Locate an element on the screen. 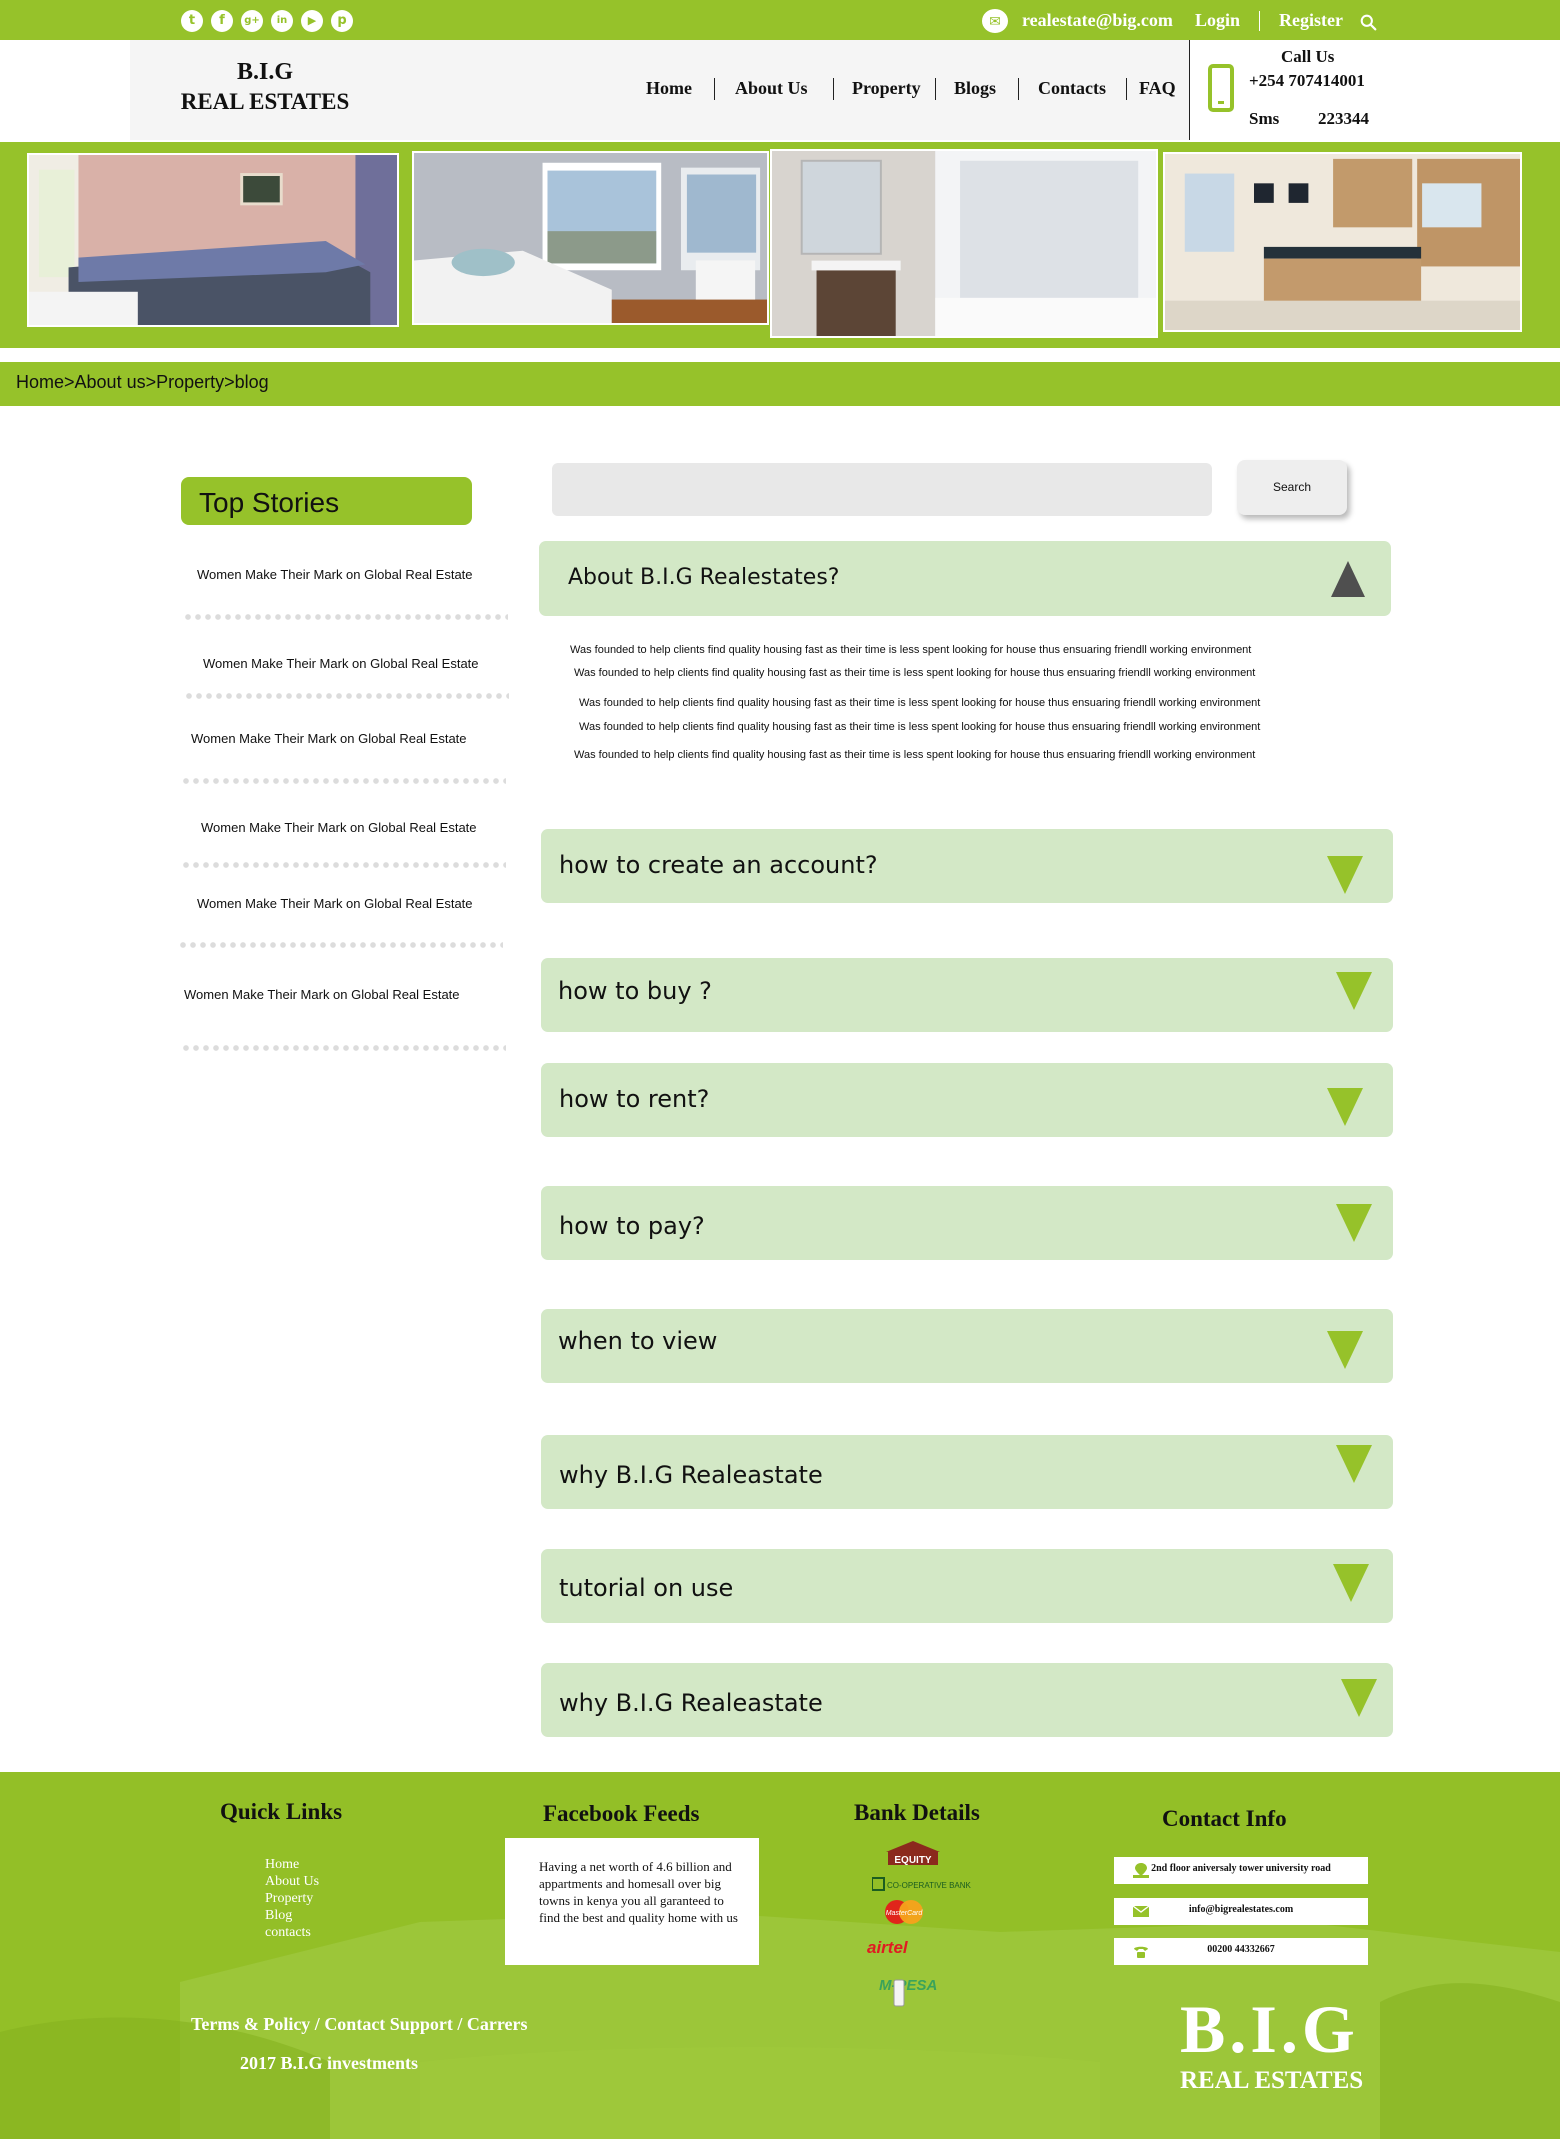 The height and width of the screenshot is (2139, 1560). quick-links-heading: Quick Links is located at coordinates (281, 1811).